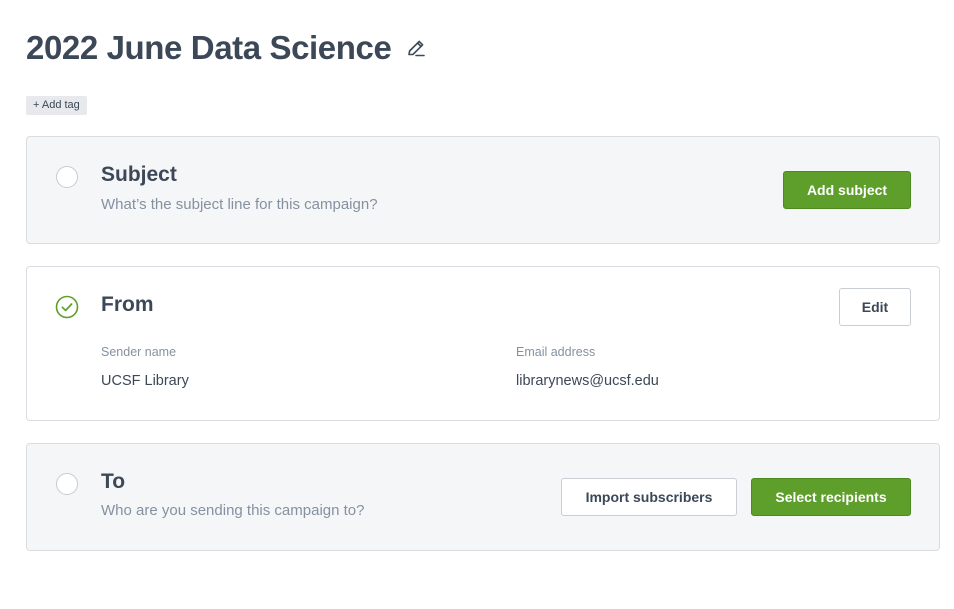 Image resolution: width=954 pixels, height=609 pixels. Describe the element at coordinates (139, 352) in the screenshot. I see `sender-name-label: Sender name` at that location.